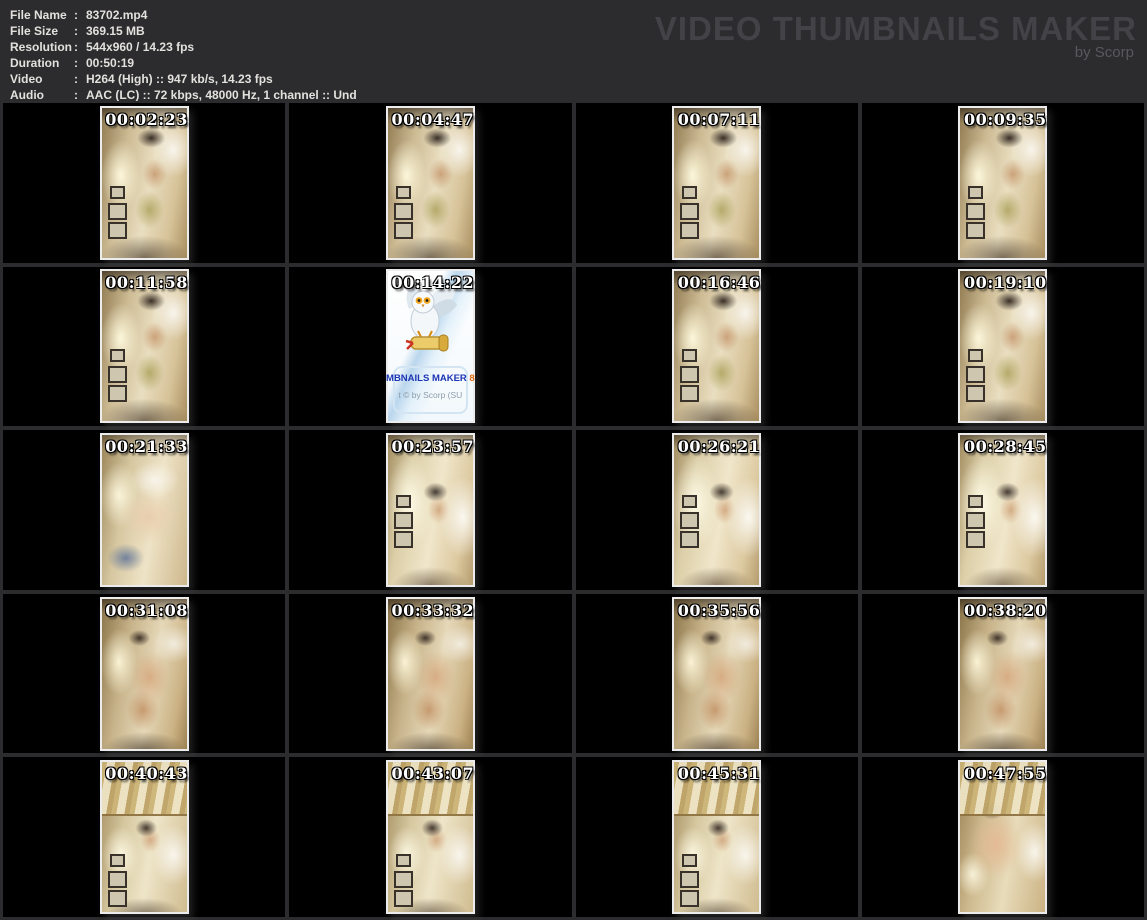 This screenshot has width=1147, height=920. I want to click on video-thumbnail: 00:43:07, so click(430, 837).